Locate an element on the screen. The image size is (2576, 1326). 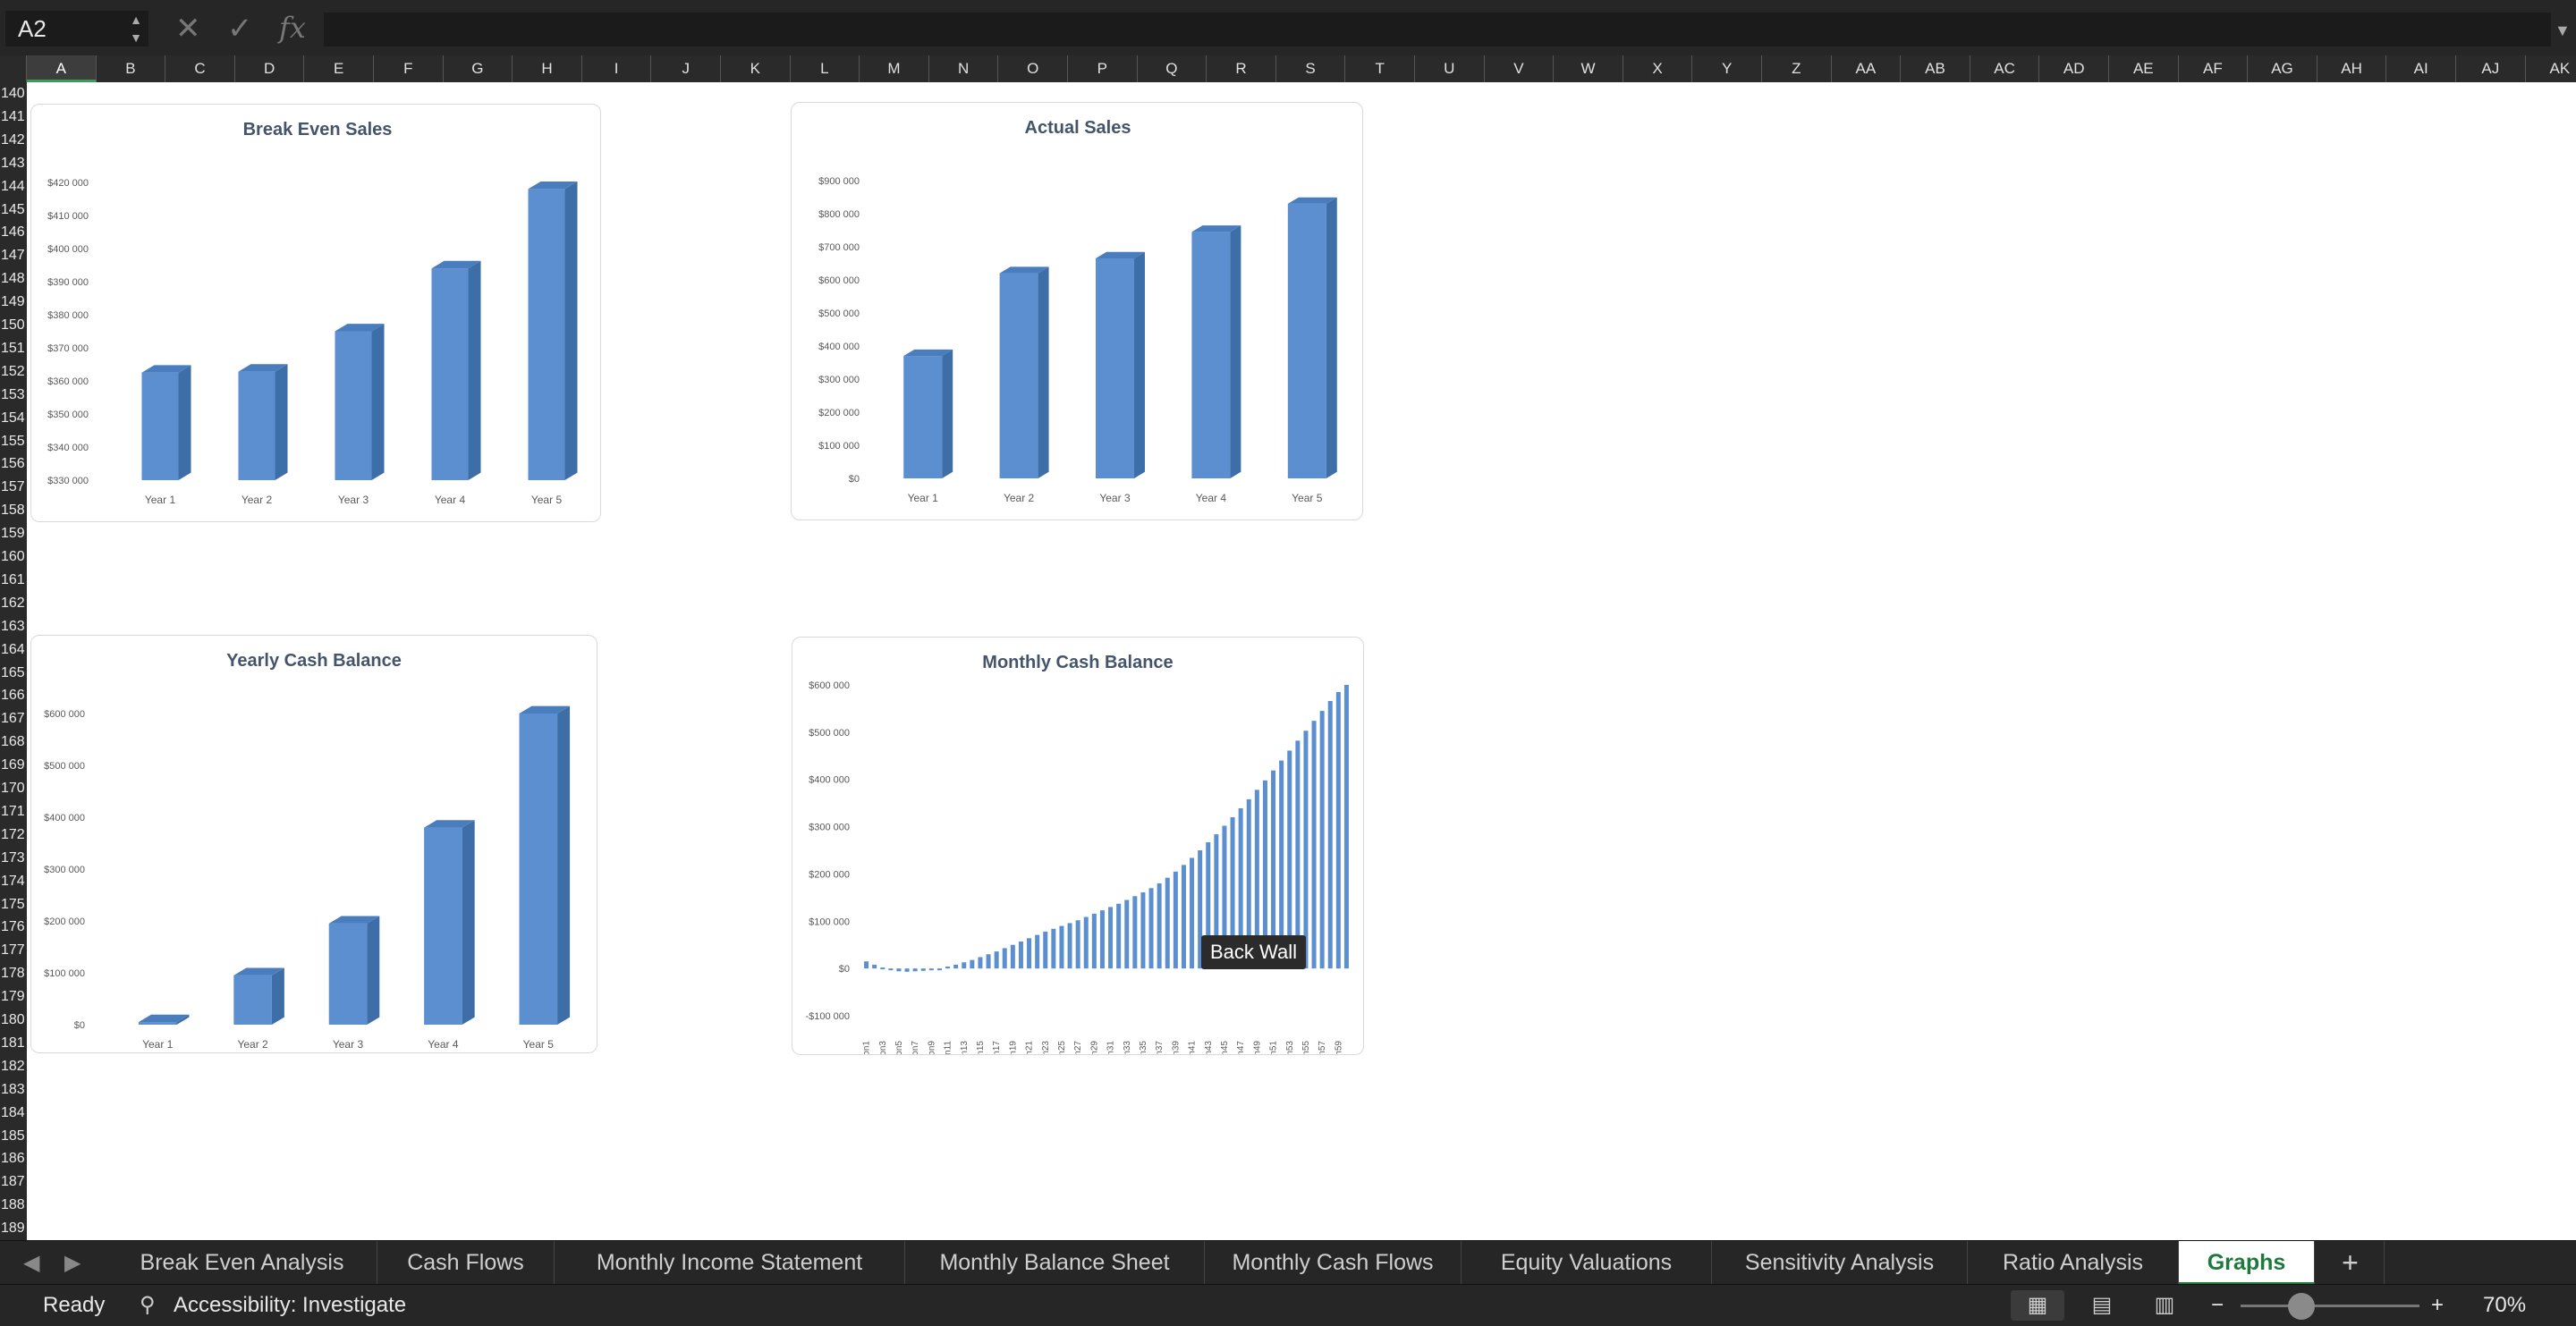
row-header-188: 188 is located at coordinates (14, 1205).